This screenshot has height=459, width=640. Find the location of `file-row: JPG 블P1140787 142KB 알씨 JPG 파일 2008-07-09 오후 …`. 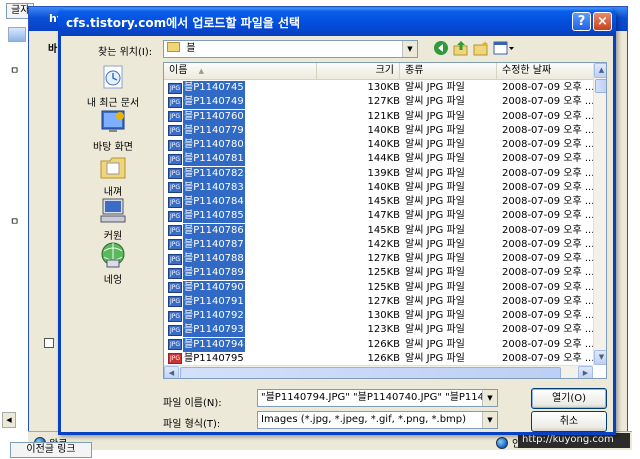

file-row: JPG 블P1140787 142KB 알씨 JPG 파일 2008-07-09 오후 … is located at coordinates (379, 244).